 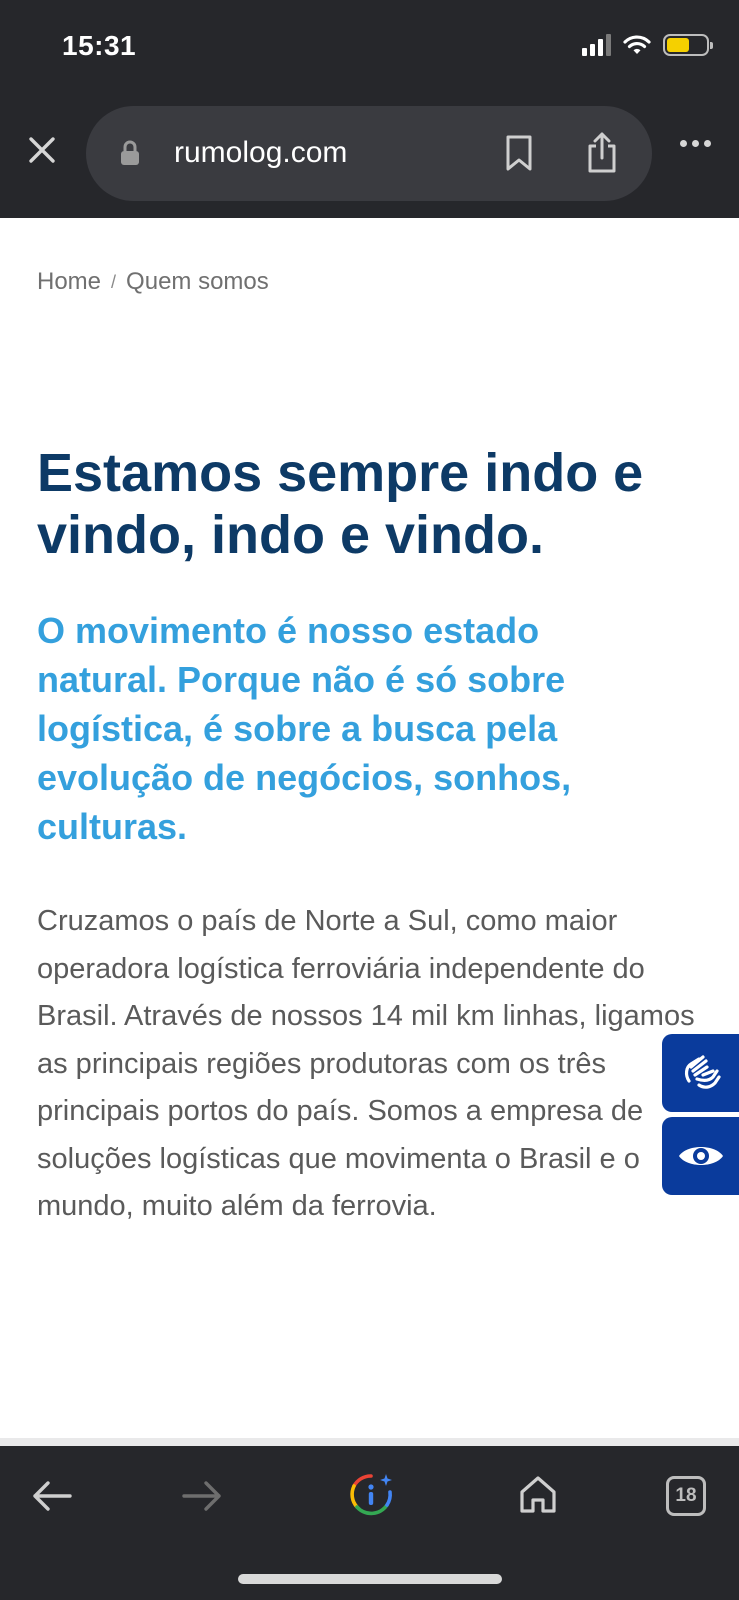 I want to click on sign-language-icon, so click(x=702, y=1072).